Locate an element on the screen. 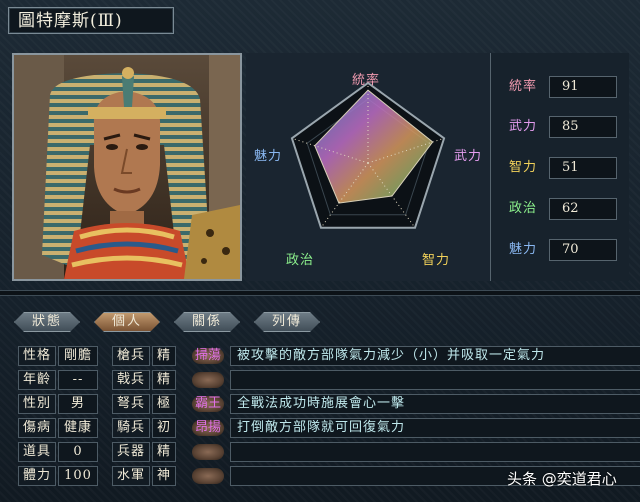  radar-label-bottom-right: 智力 is located at coordinates (436, 260).